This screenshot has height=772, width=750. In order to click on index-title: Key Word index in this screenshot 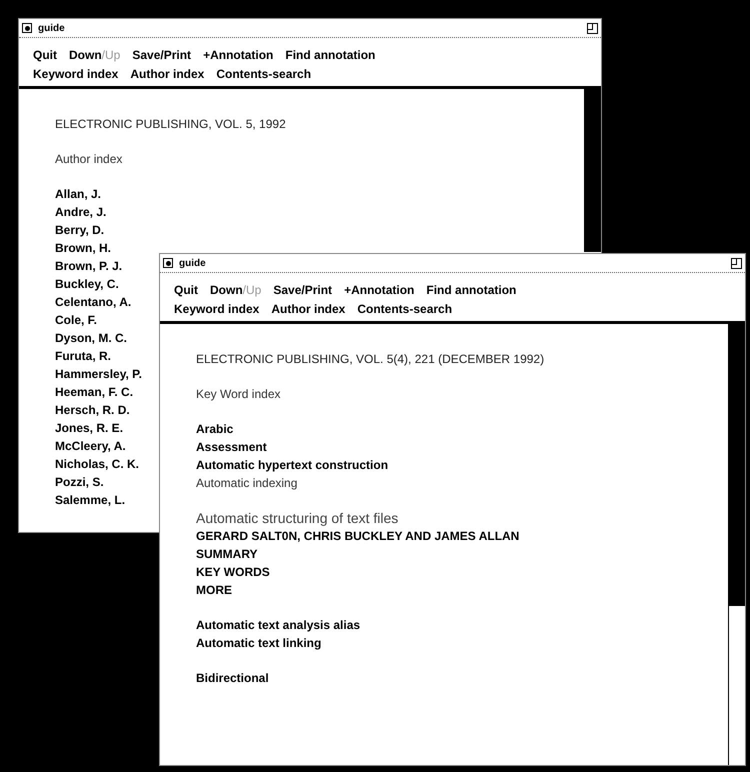, I will do `click(238, 394)`.